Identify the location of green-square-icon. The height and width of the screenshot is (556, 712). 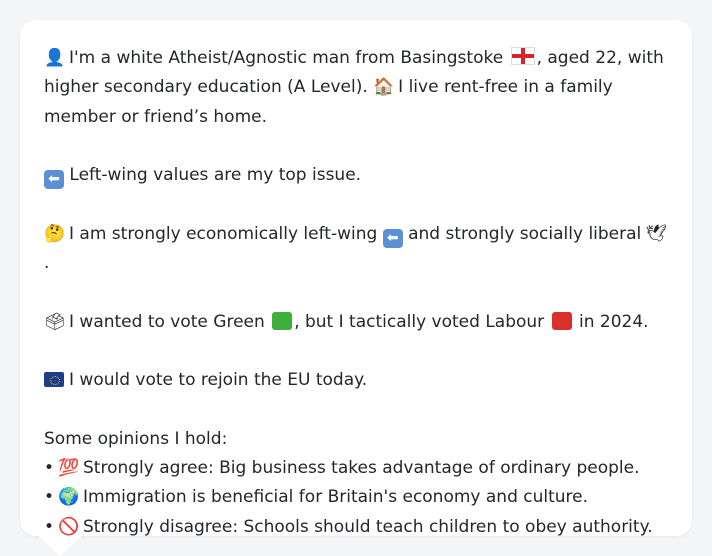
(282, 320).